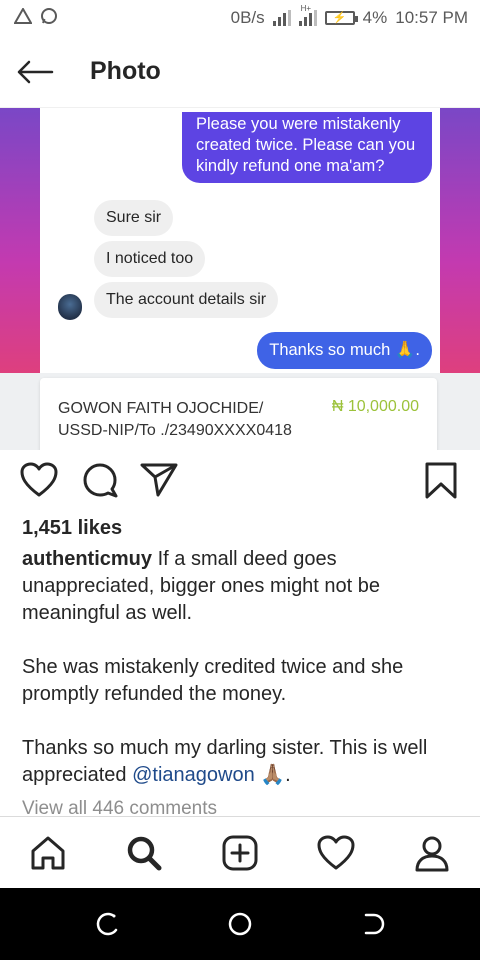 The image size is (480, 960). I want to click on incoming-message: Sure sir, so click(134, 218).